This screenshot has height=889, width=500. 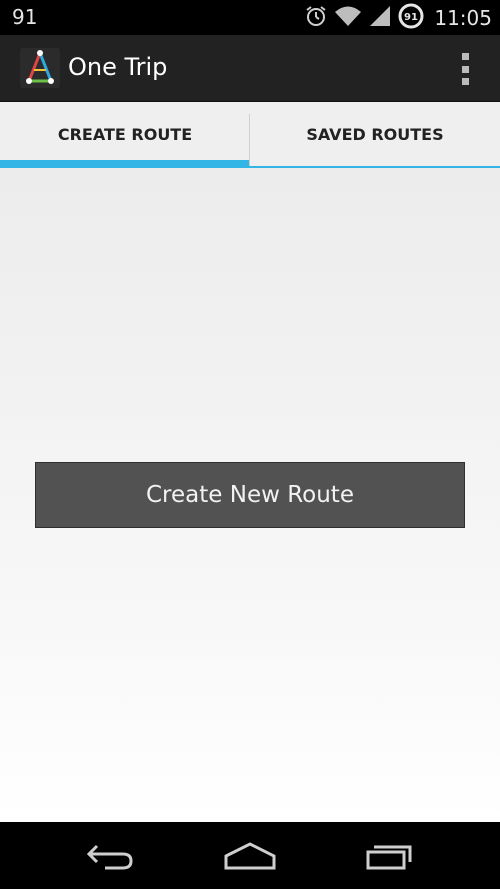 I want to click on home-icon, so click(x=250, y=856).